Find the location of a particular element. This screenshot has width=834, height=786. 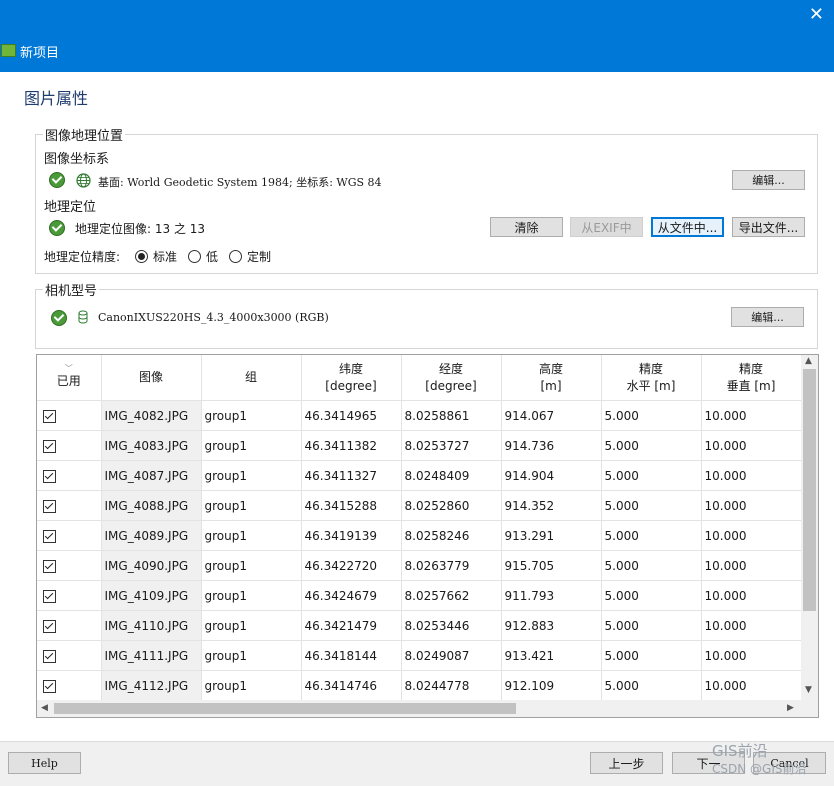

alt-cell: 912.883 is located at coordinates (551, 625).